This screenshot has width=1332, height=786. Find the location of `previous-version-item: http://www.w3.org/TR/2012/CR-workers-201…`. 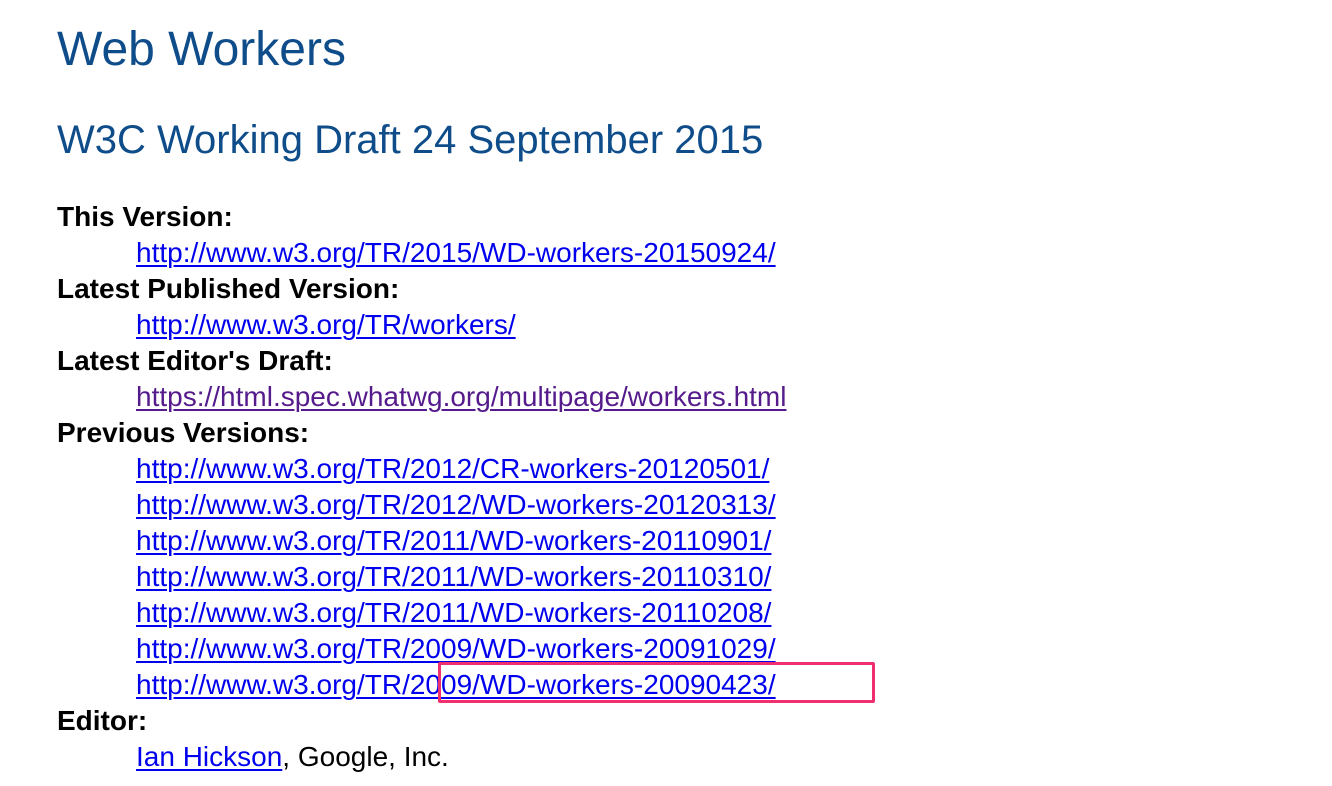

previous-version-item: http://www.w3.org/TR/2012/CR-workers-201… is located at coordinates (461, 469).